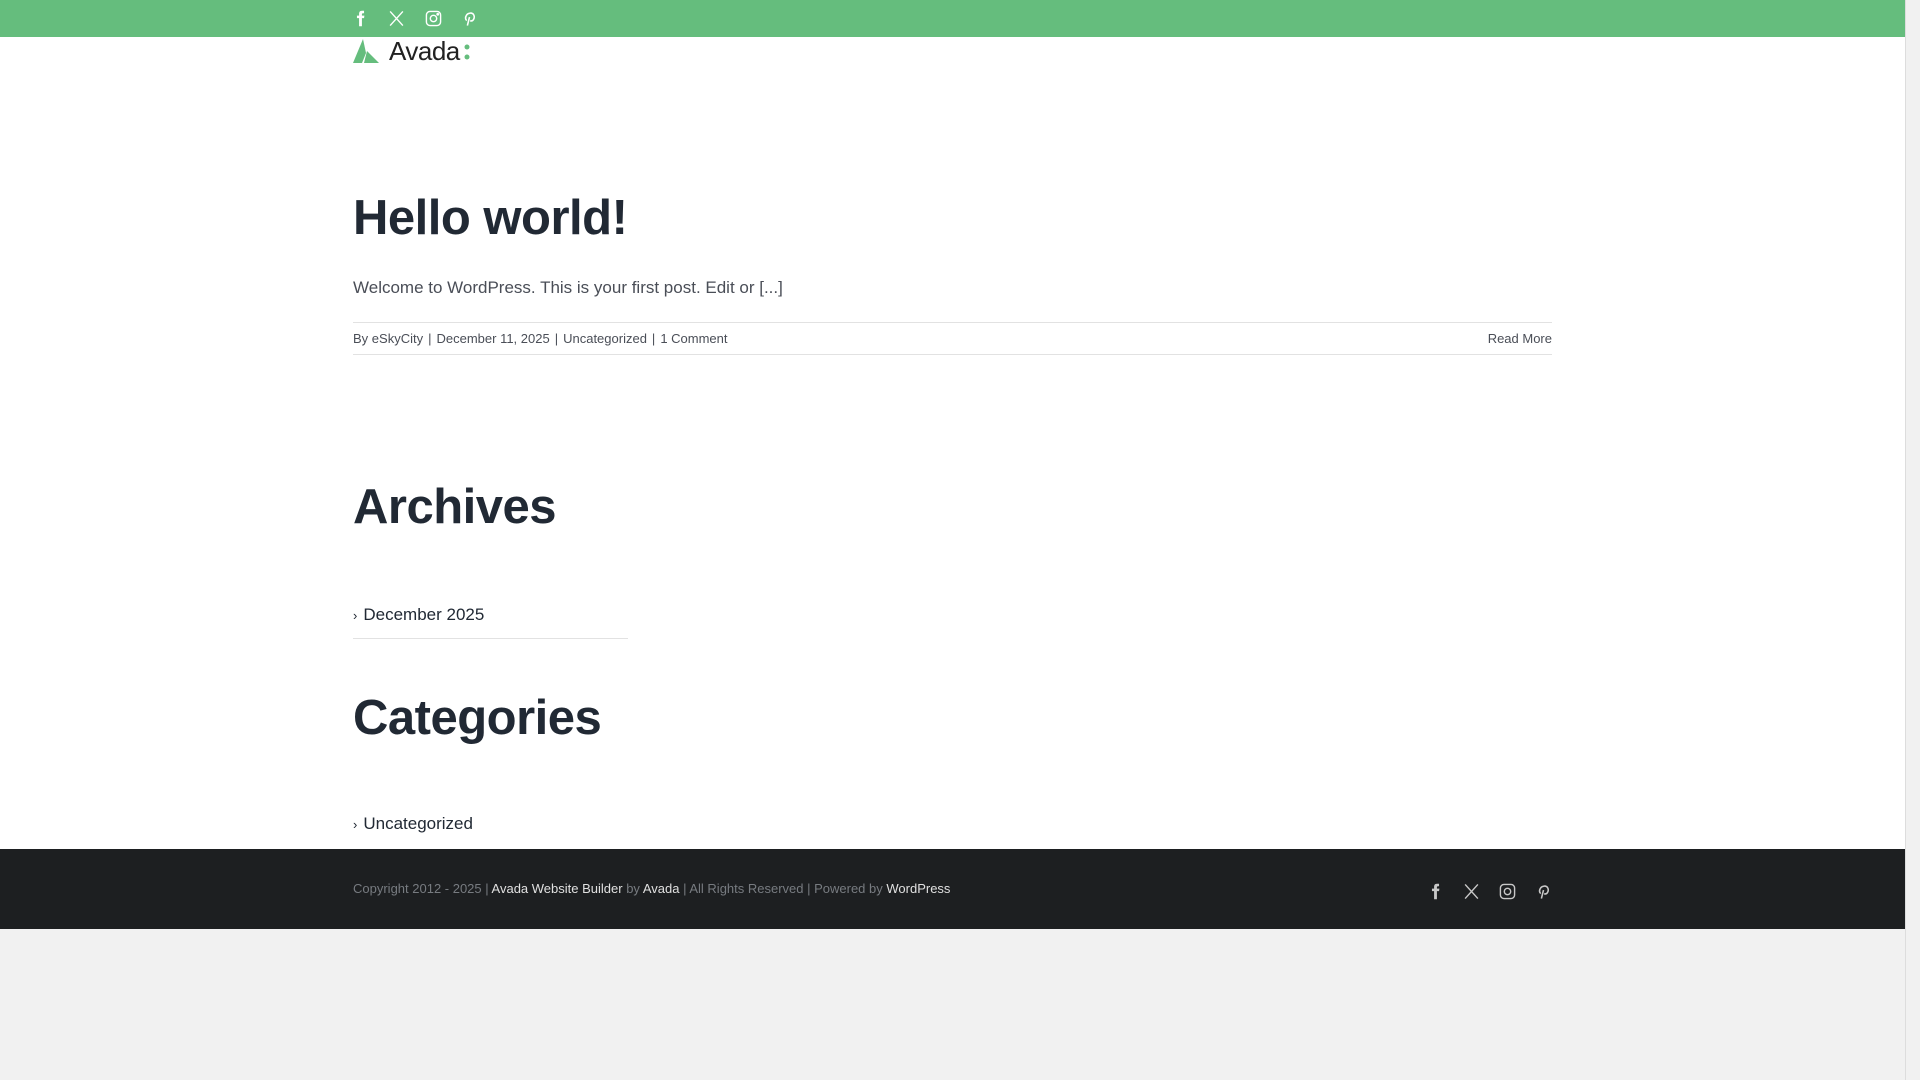 This screenshot has width=1920, height=1080. What do you see at coordinates (418, 823) in the screenshot?
I see `category-label: Uncategorized` at bounding box center [418, 823].